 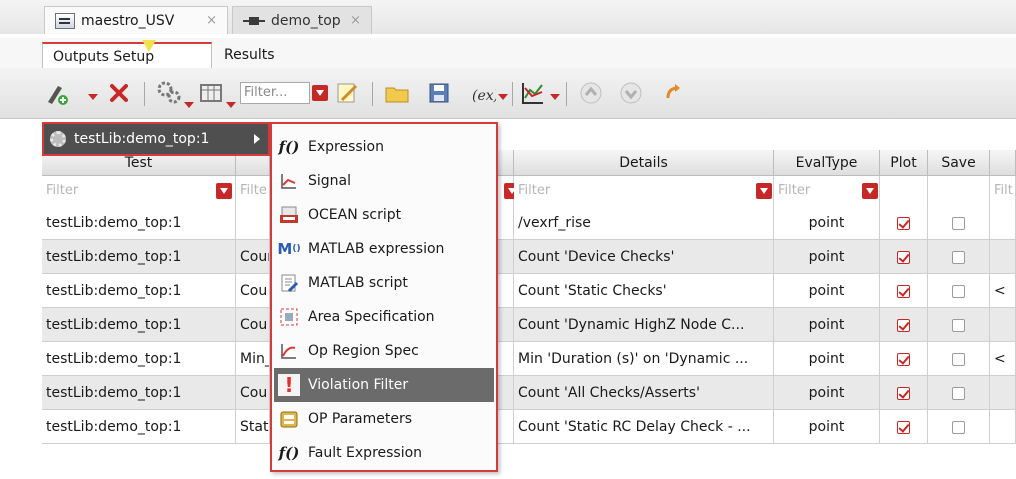 What do you see at coordinates (644, 393) in the screenshot?
I see `cell-details: Count 'All Checks/Asserts'` at bounding box center [644, 393].